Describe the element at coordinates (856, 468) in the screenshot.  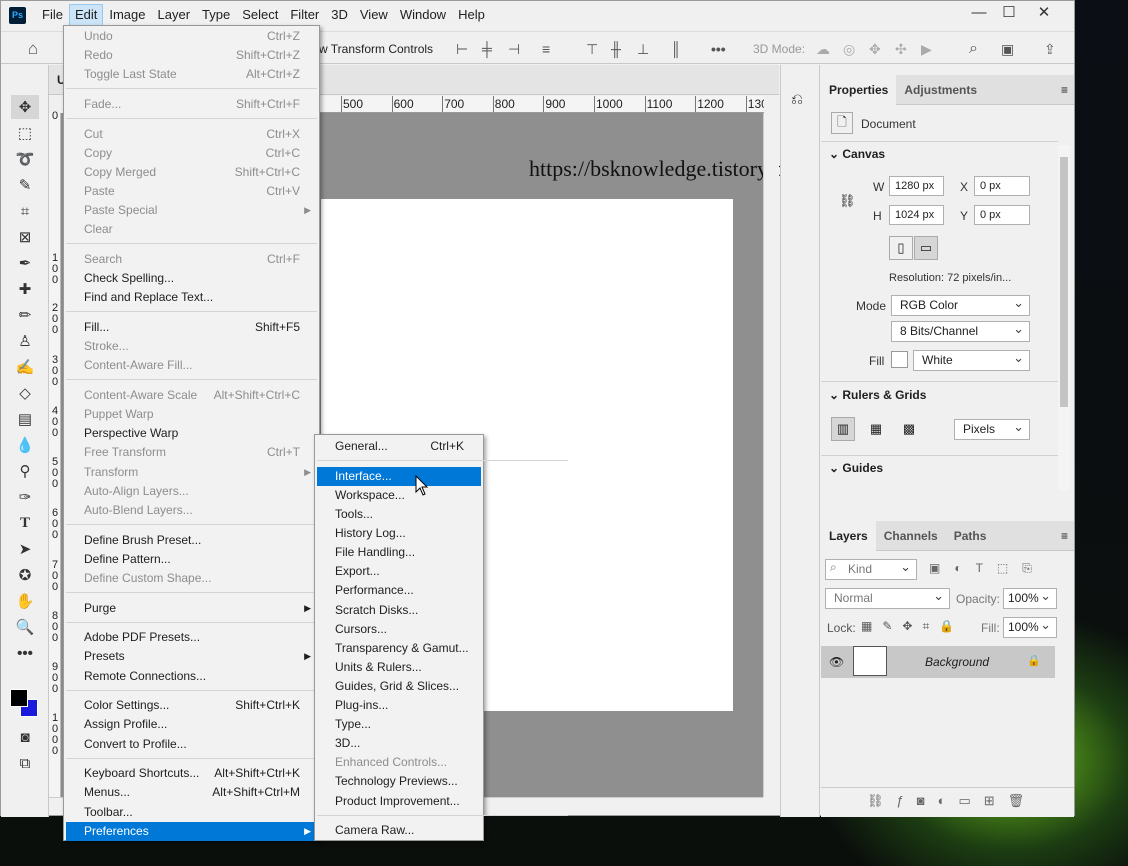
I see `guides-section-header: ⌄ Guides` at that location.